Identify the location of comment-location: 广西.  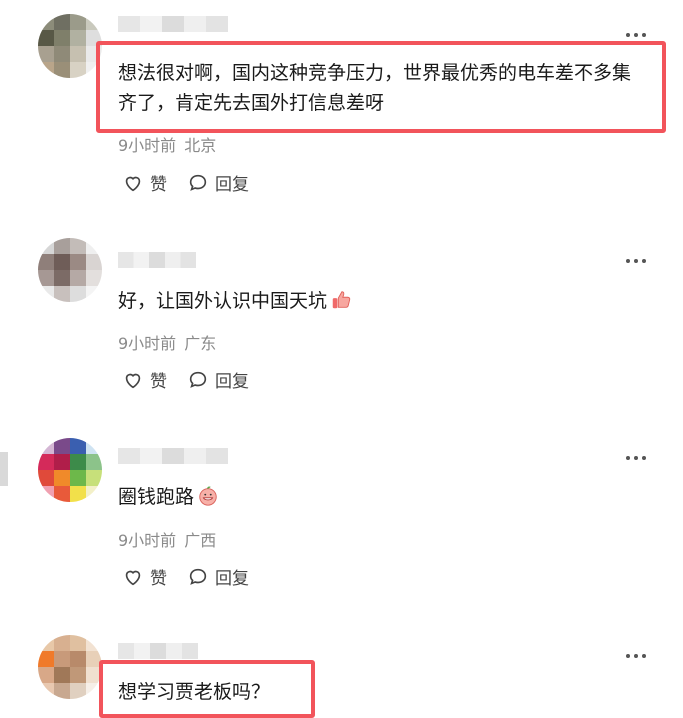
(200, 540).